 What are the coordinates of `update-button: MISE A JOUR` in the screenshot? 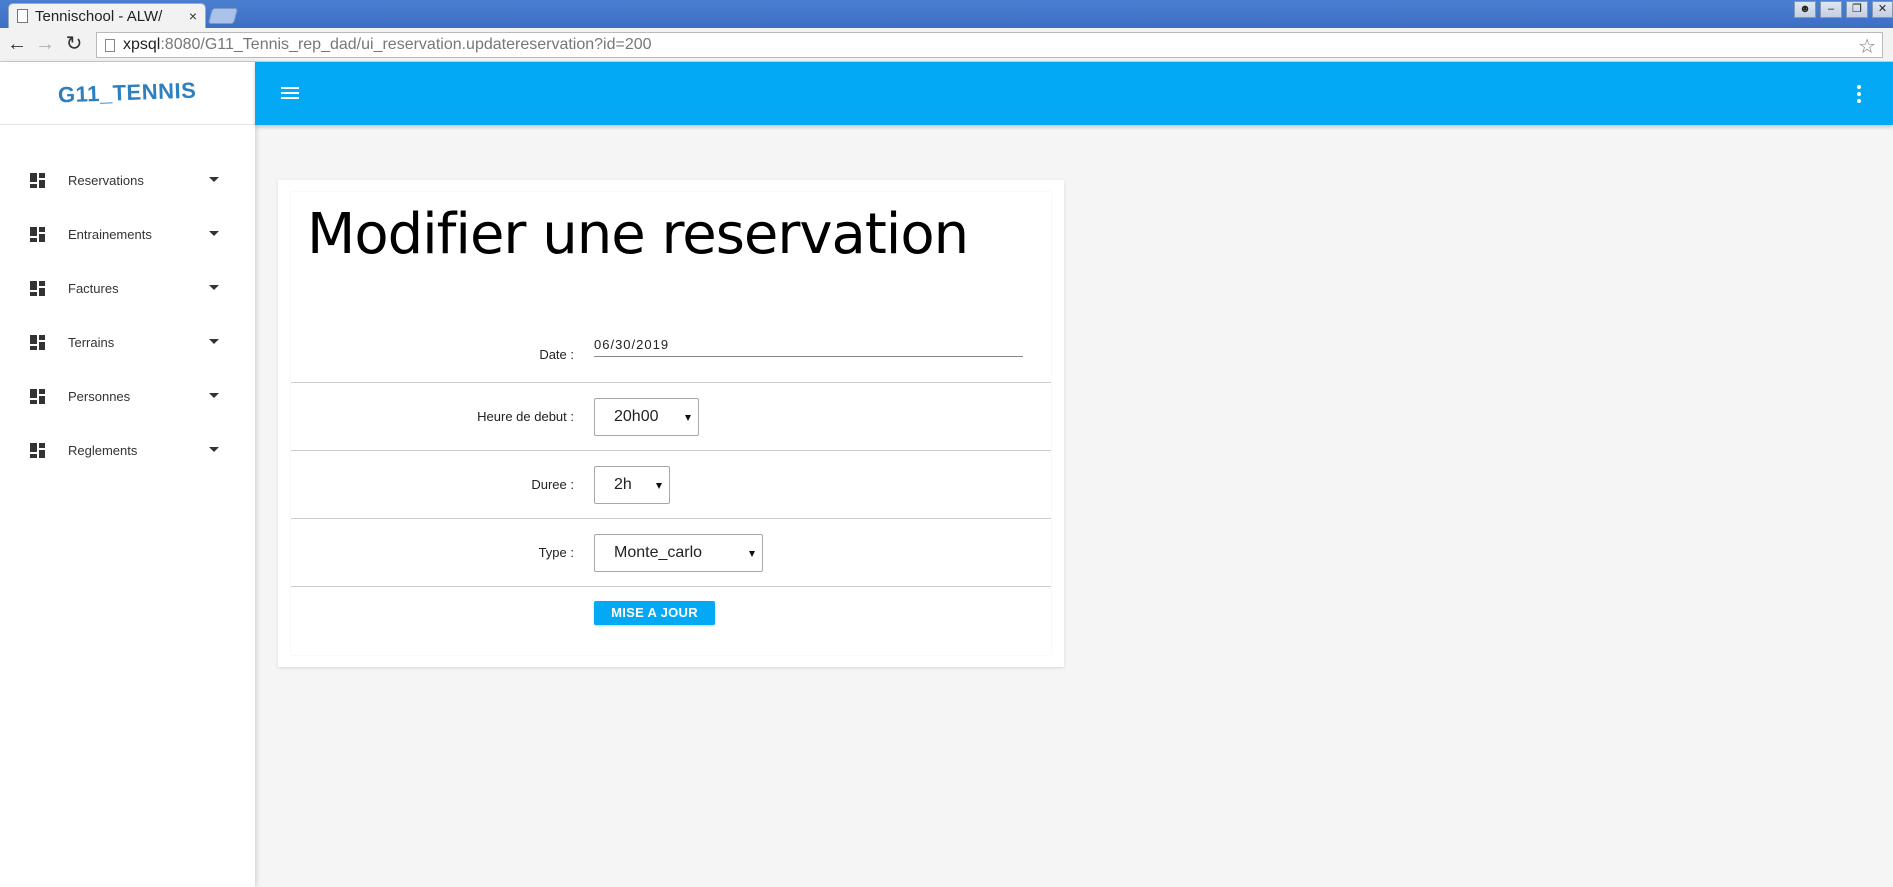 It's located at (654, 613).